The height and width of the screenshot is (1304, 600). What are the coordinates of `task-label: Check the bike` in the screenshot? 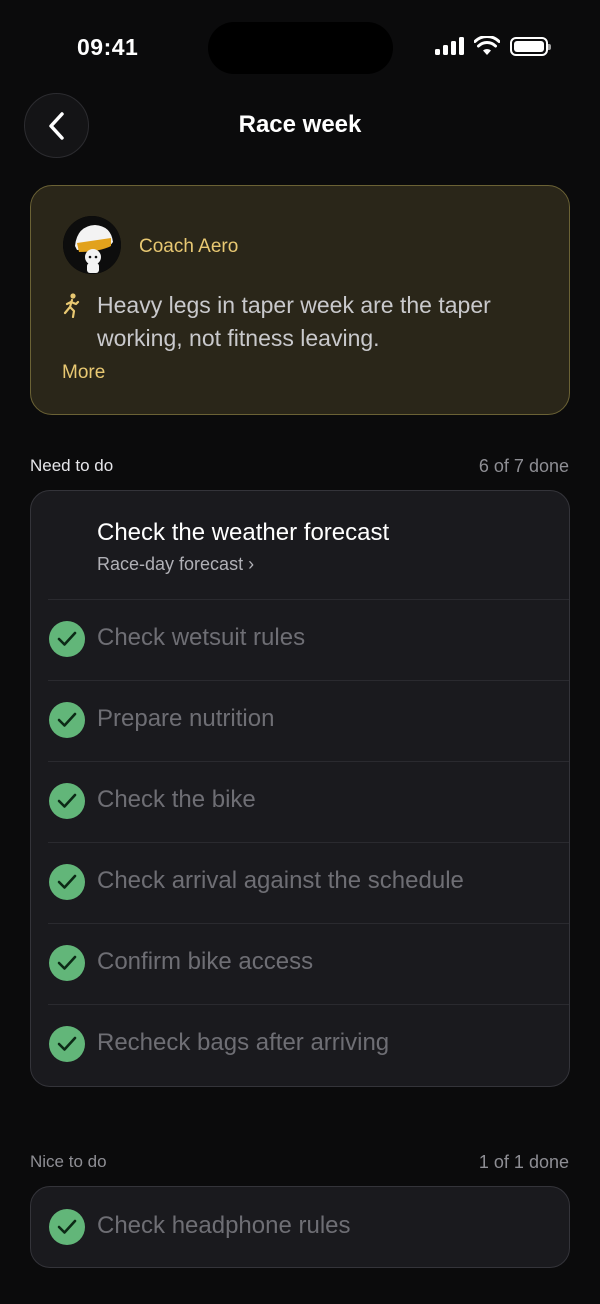 It's located at (176, 799).